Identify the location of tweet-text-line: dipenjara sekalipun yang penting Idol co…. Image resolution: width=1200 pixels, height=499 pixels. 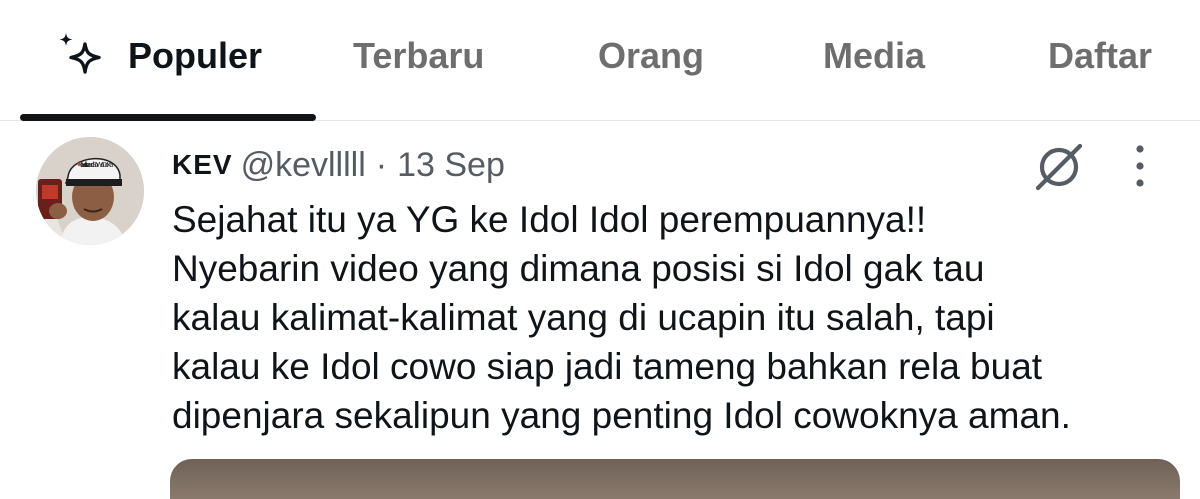
(621, 415).